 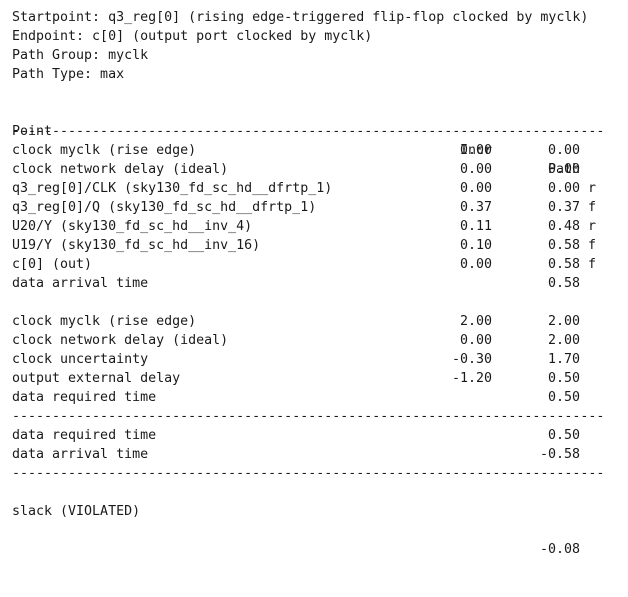 I want to click on timing-row: output external delay -1.20 0.50, so click(x=312, y=378).